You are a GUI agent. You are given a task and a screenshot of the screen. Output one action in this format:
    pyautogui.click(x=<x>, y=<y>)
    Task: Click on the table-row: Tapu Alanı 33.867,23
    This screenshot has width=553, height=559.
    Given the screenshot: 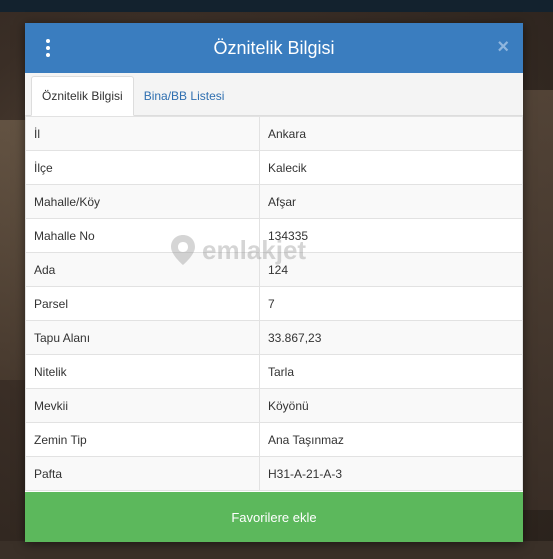 What is the action you would take?
    pyautogui.click(x=274, y=337)
    